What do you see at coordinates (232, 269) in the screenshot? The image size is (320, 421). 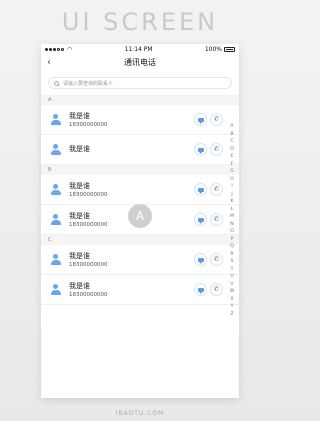 I see `index-letter-t: T` at bounding box center [232, 269].